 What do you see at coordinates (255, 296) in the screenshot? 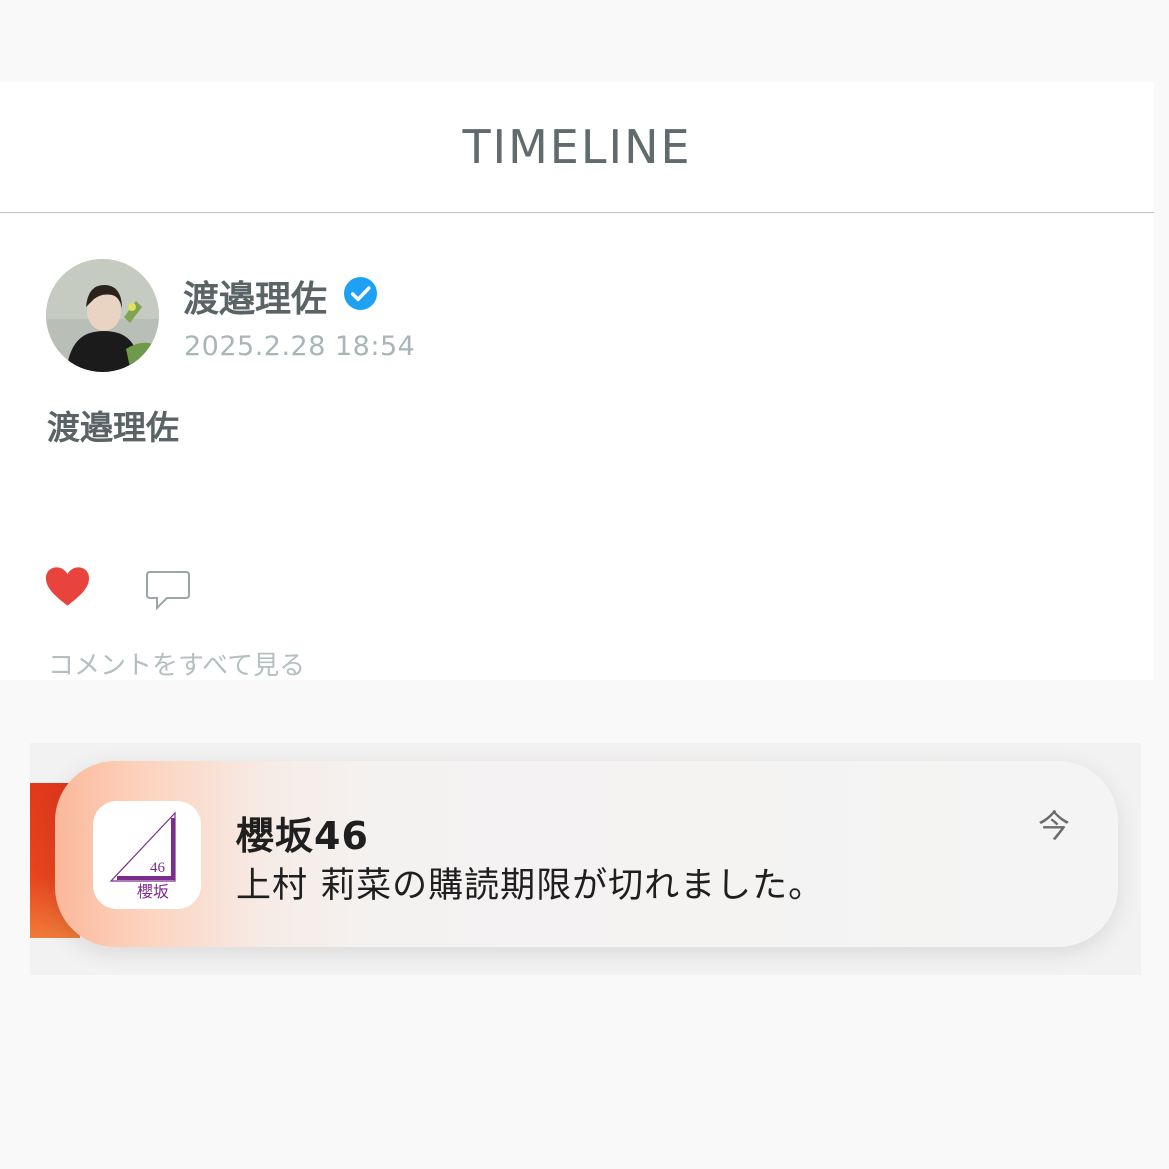
I see `author-name: 渡邉理佐` at bounding box center [255, 296].